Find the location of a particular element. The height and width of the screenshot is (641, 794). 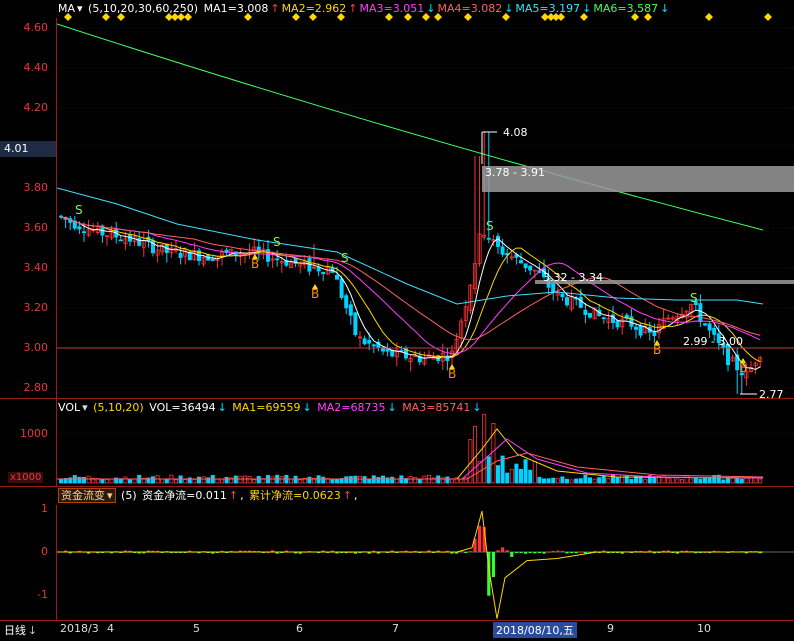

flow-header: 资金流变 ▾ (5) 资金净流=0.011 ↑, 累计净流=0.0623 ↑, is located at coordinates (209, 496).